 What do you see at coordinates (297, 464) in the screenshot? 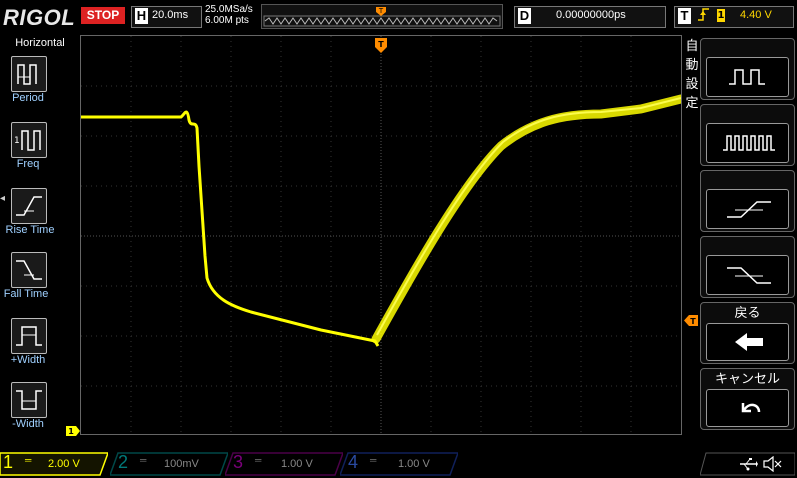
I see `ch3-scale: 1.00 V` at bounding box center [297, 464].